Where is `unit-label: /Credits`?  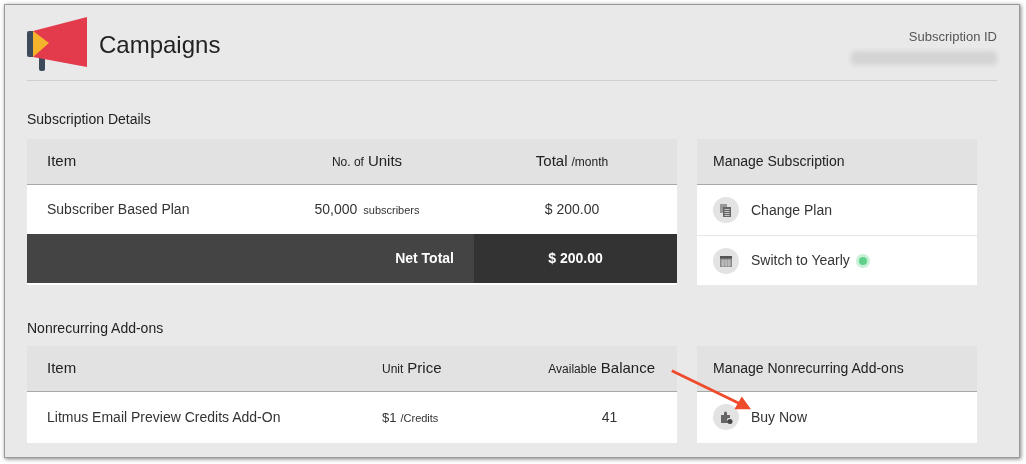 unit-label: /Credits is located at coordinates (419, 418).